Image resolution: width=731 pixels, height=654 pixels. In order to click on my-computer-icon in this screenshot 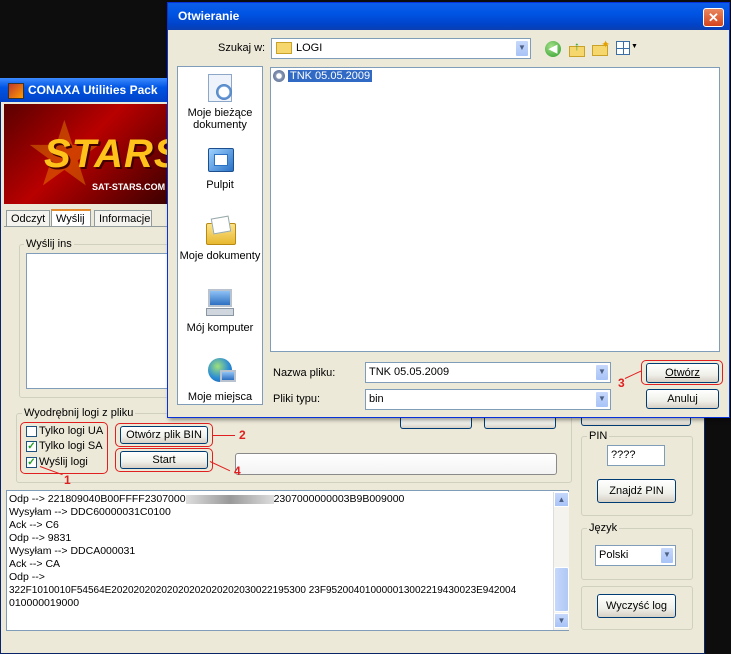, I will do `click(220, 303)`.